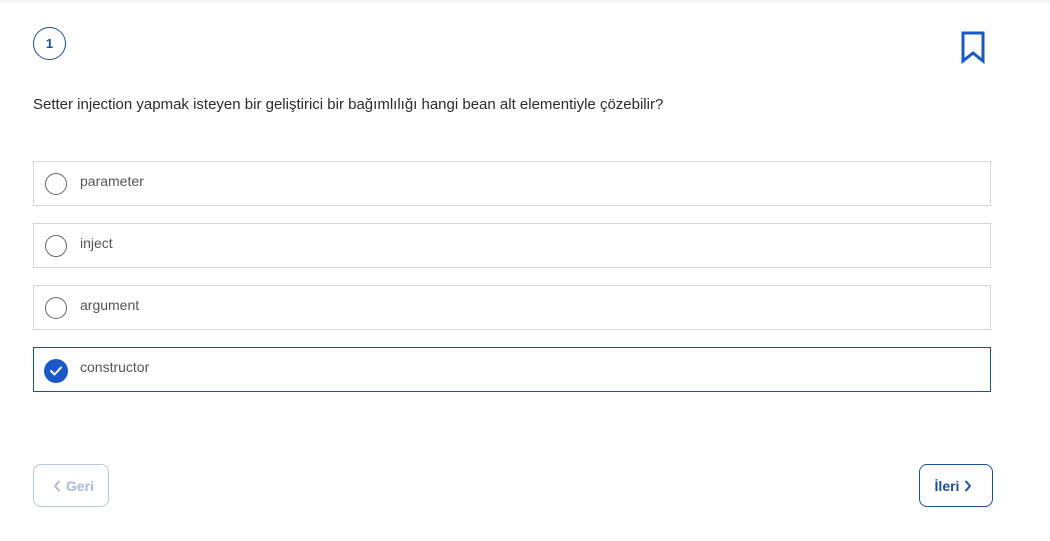  I want to click on check-icon, so click(56, 371).